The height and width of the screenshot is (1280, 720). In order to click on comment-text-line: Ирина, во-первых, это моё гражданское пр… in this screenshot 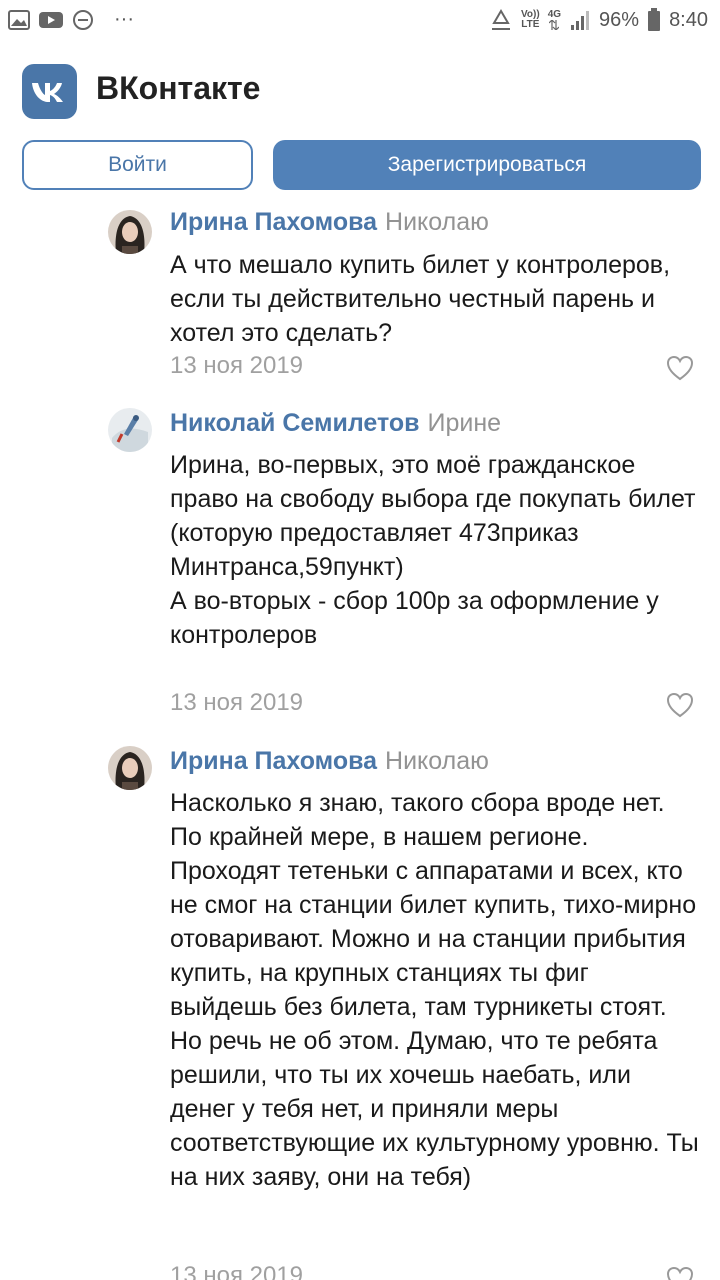, I will do `click(433, 516)`.